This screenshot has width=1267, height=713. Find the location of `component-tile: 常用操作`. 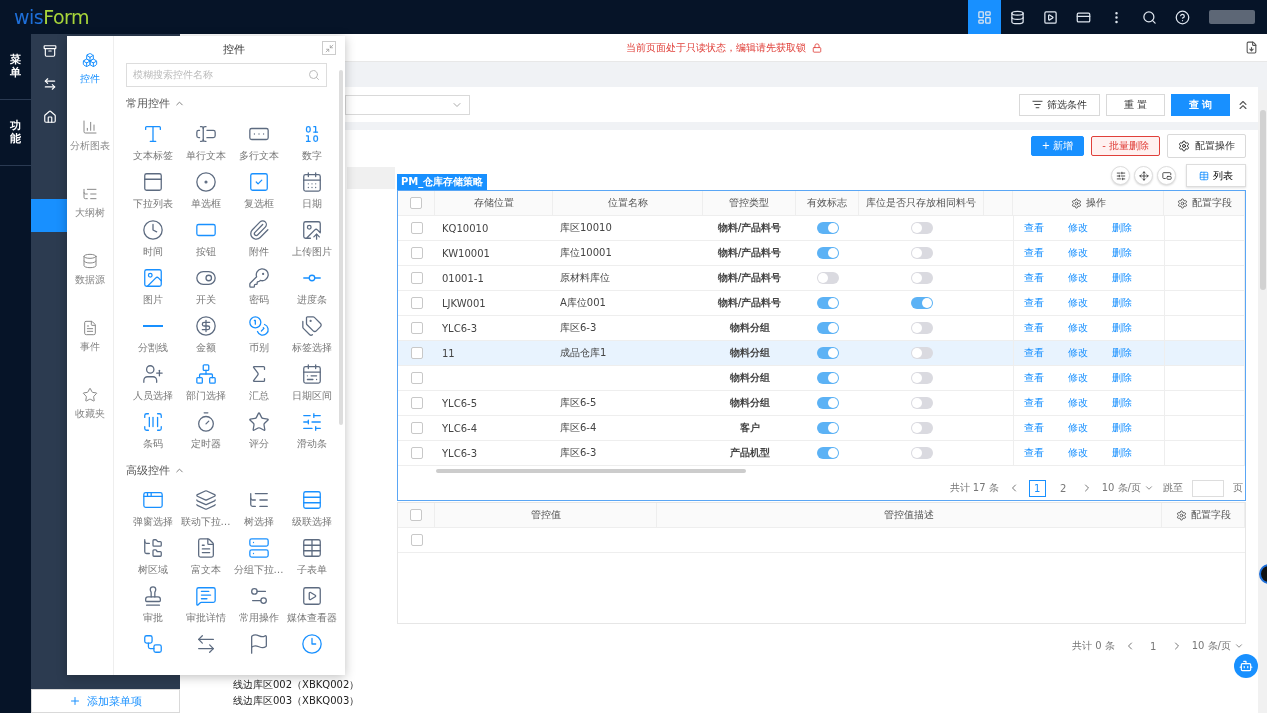

component-tile: 常用操作 is located at coordinates (258, 603).